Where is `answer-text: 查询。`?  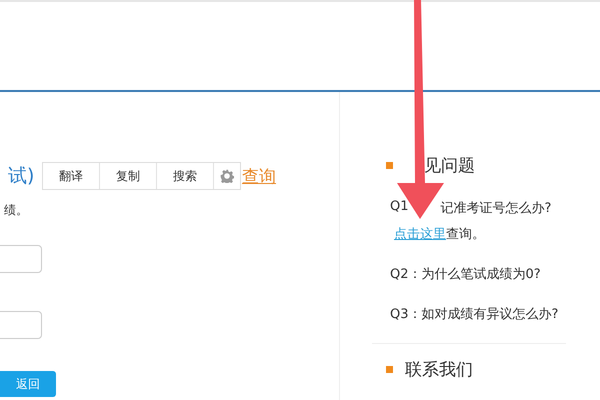 answer-text: 查询。 is located at coordinates (465, 234).